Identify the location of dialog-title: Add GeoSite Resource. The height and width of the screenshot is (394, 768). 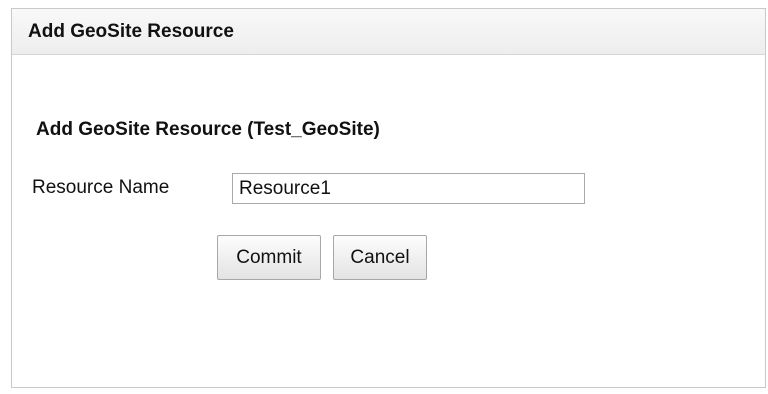
(131, 31).